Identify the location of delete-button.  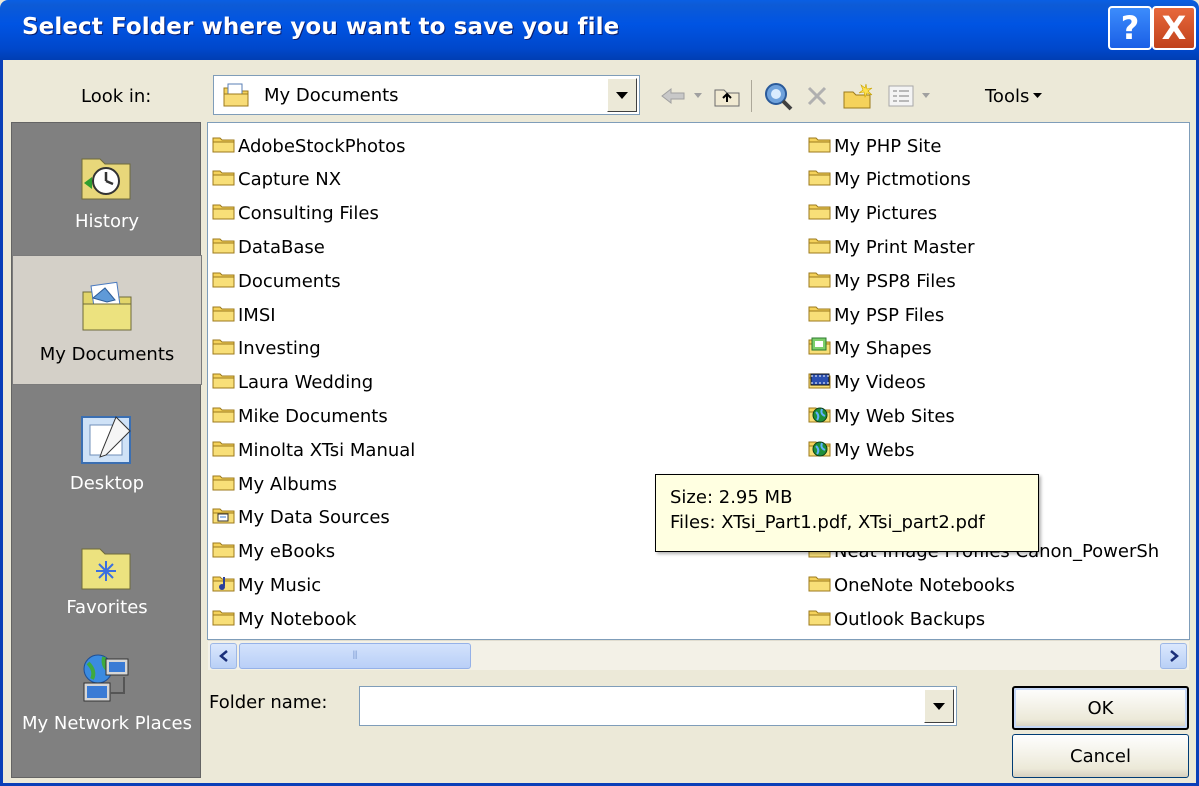
(817, 96).